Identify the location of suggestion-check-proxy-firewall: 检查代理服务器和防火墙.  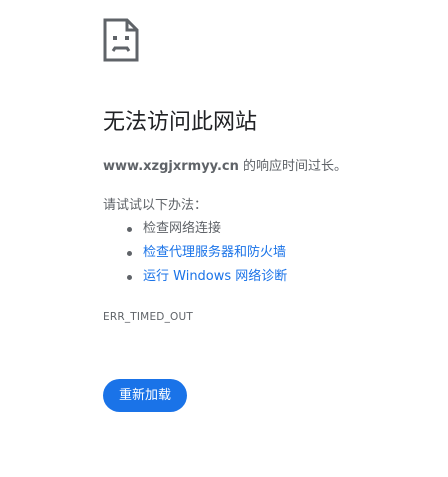
(195, 255).